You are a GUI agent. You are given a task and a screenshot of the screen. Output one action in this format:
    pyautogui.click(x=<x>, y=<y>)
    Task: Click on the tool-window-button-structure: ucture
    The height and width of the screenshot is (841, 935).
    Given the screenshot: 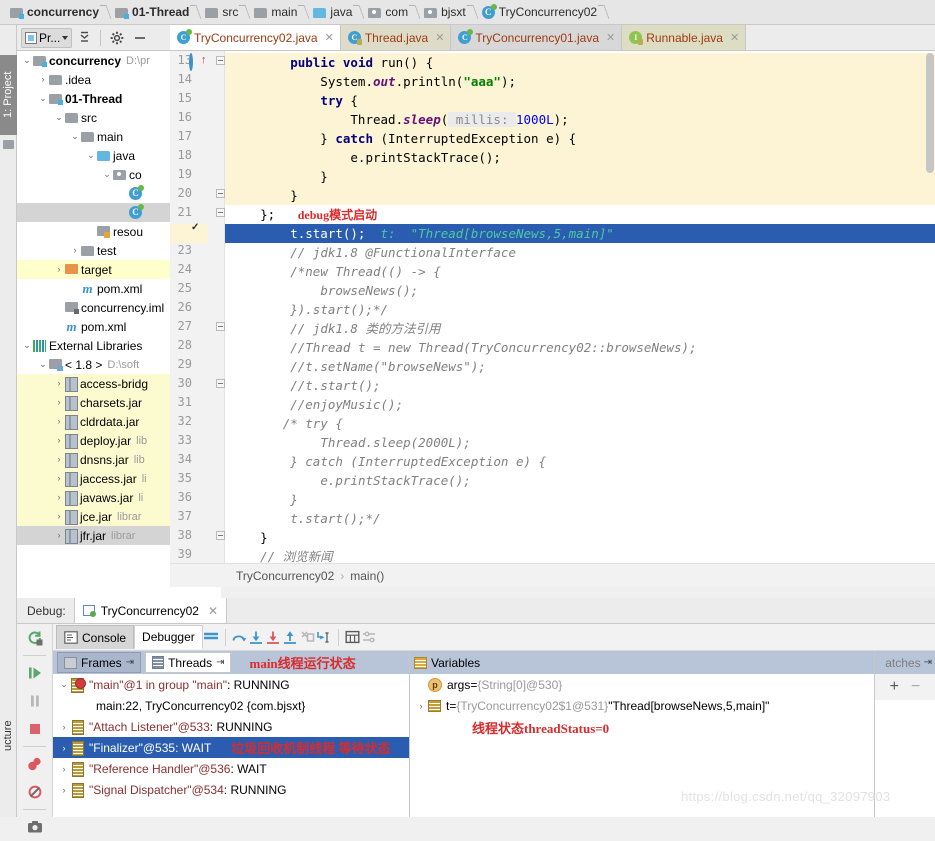 What is the action you would take?
    pyautogui.click(x=8, y=736)
    